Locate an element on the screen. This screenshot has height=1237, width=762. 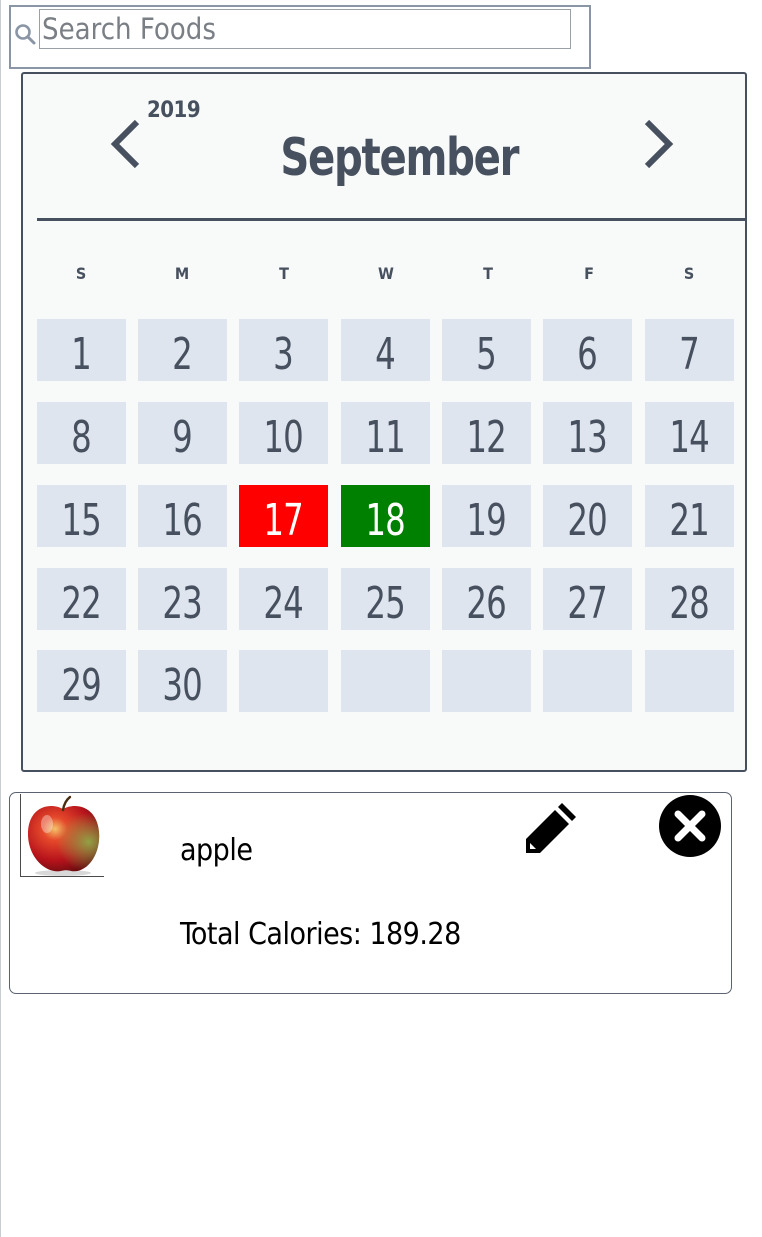
pencil-icon is located at coordinates (550, 827).